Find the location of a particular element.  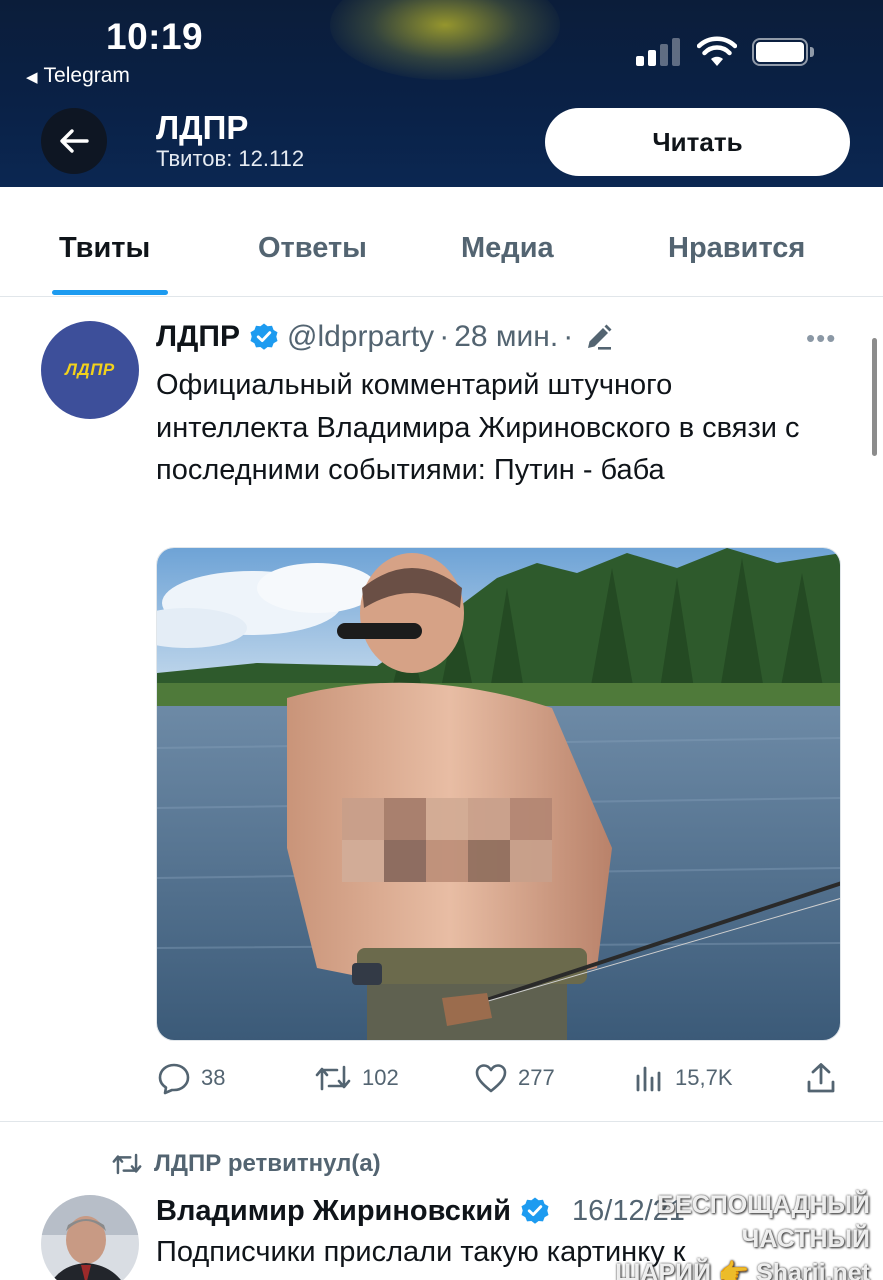

avatar is located at coordinates (90, 1237).